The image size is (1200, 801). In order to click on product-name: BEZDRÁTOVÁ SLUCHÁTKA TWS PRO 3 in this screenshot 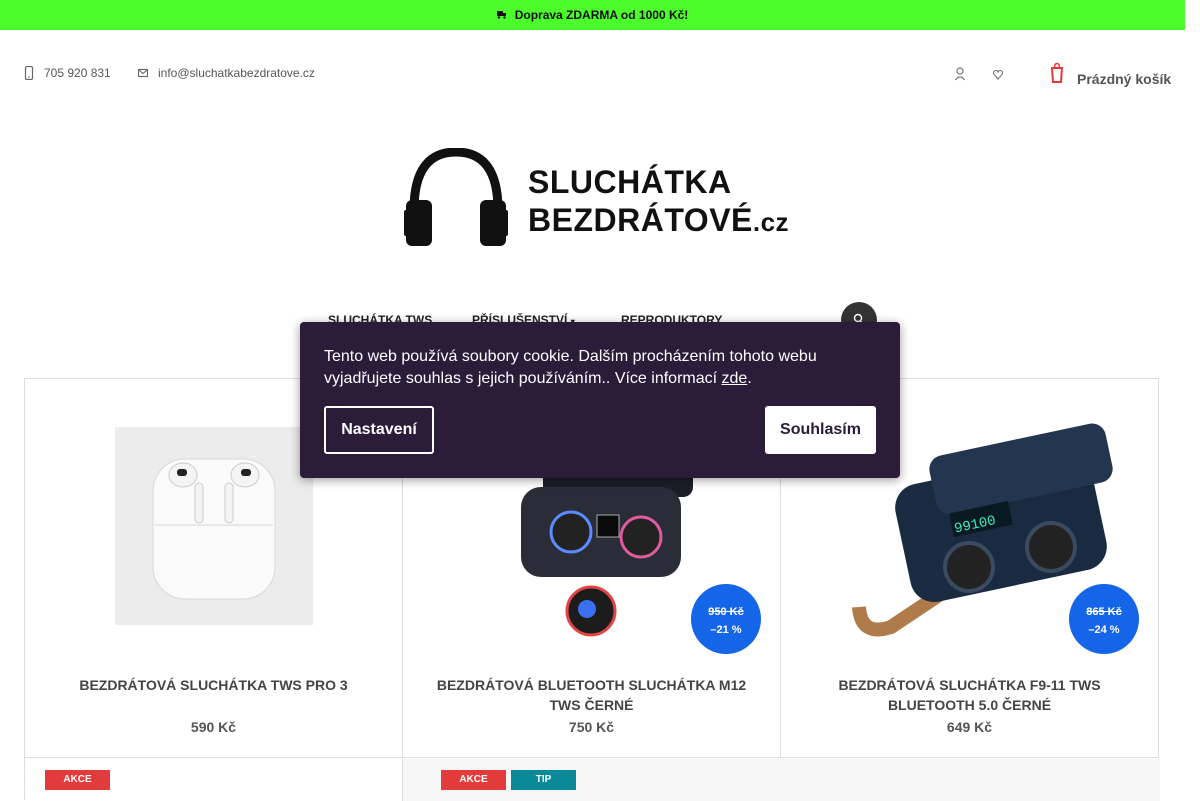, I will do `click(213, 685)`.